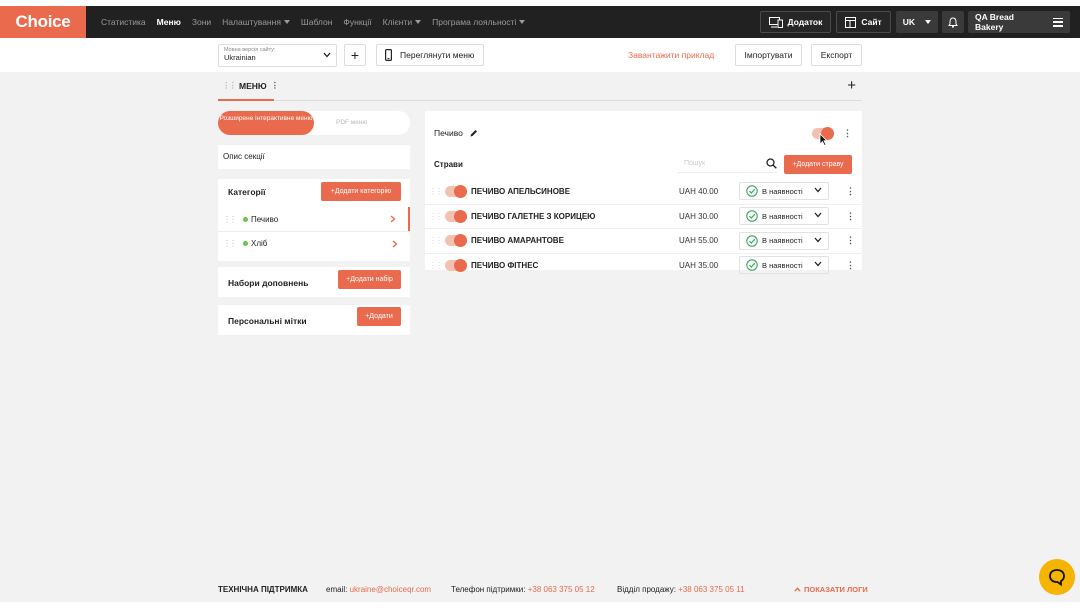 The image size is (1080, 608). I want to click on category-item-bread: ⋮⋮ Хліб, so click(314, 243).